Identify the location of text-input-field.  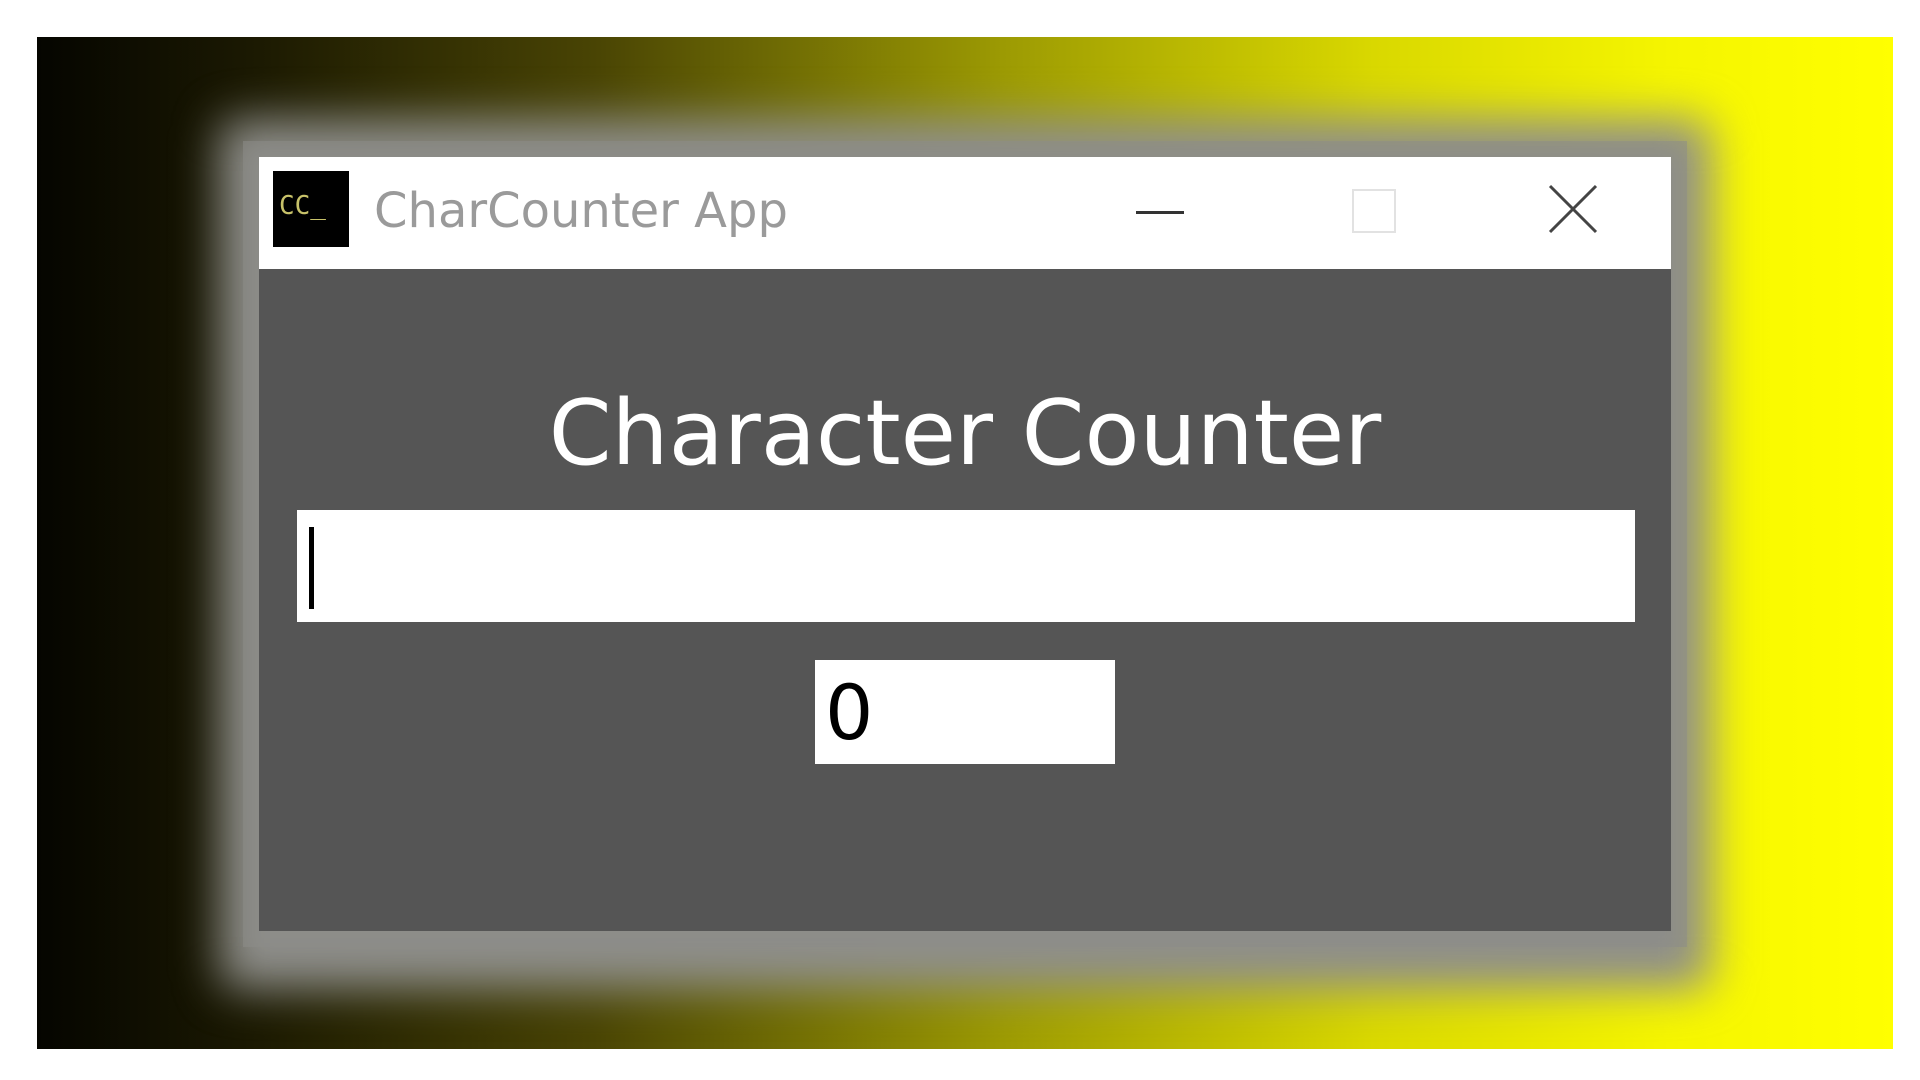
(966, 566).